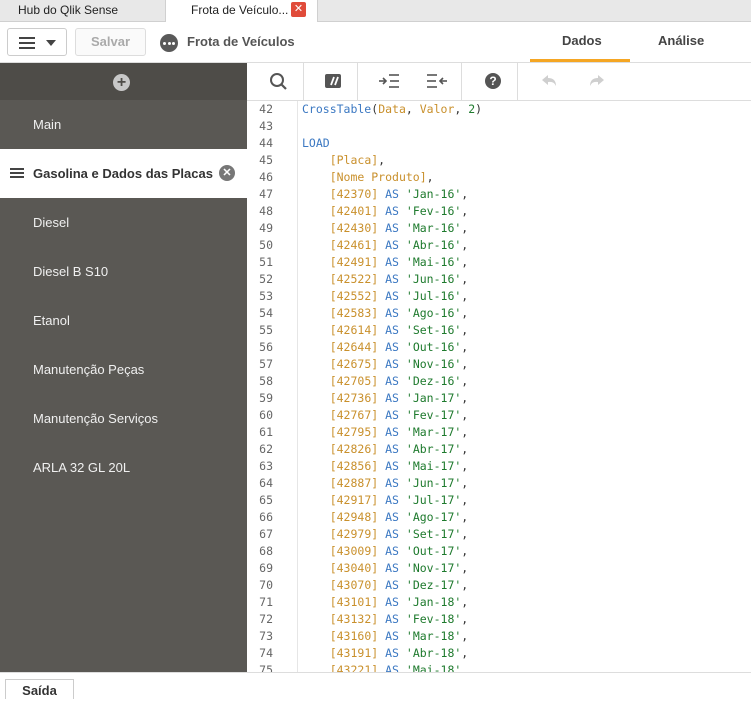 This screenshot has height=702, width=751. I want to click on line-number: 69, so click(266, 568).